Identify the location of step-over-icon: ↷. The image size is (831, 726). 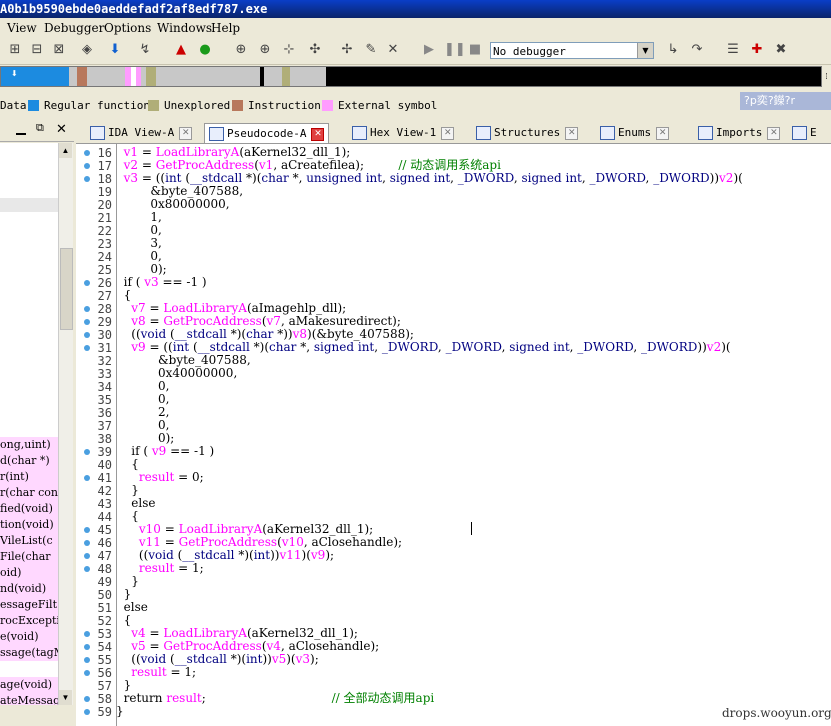
(697, 50).